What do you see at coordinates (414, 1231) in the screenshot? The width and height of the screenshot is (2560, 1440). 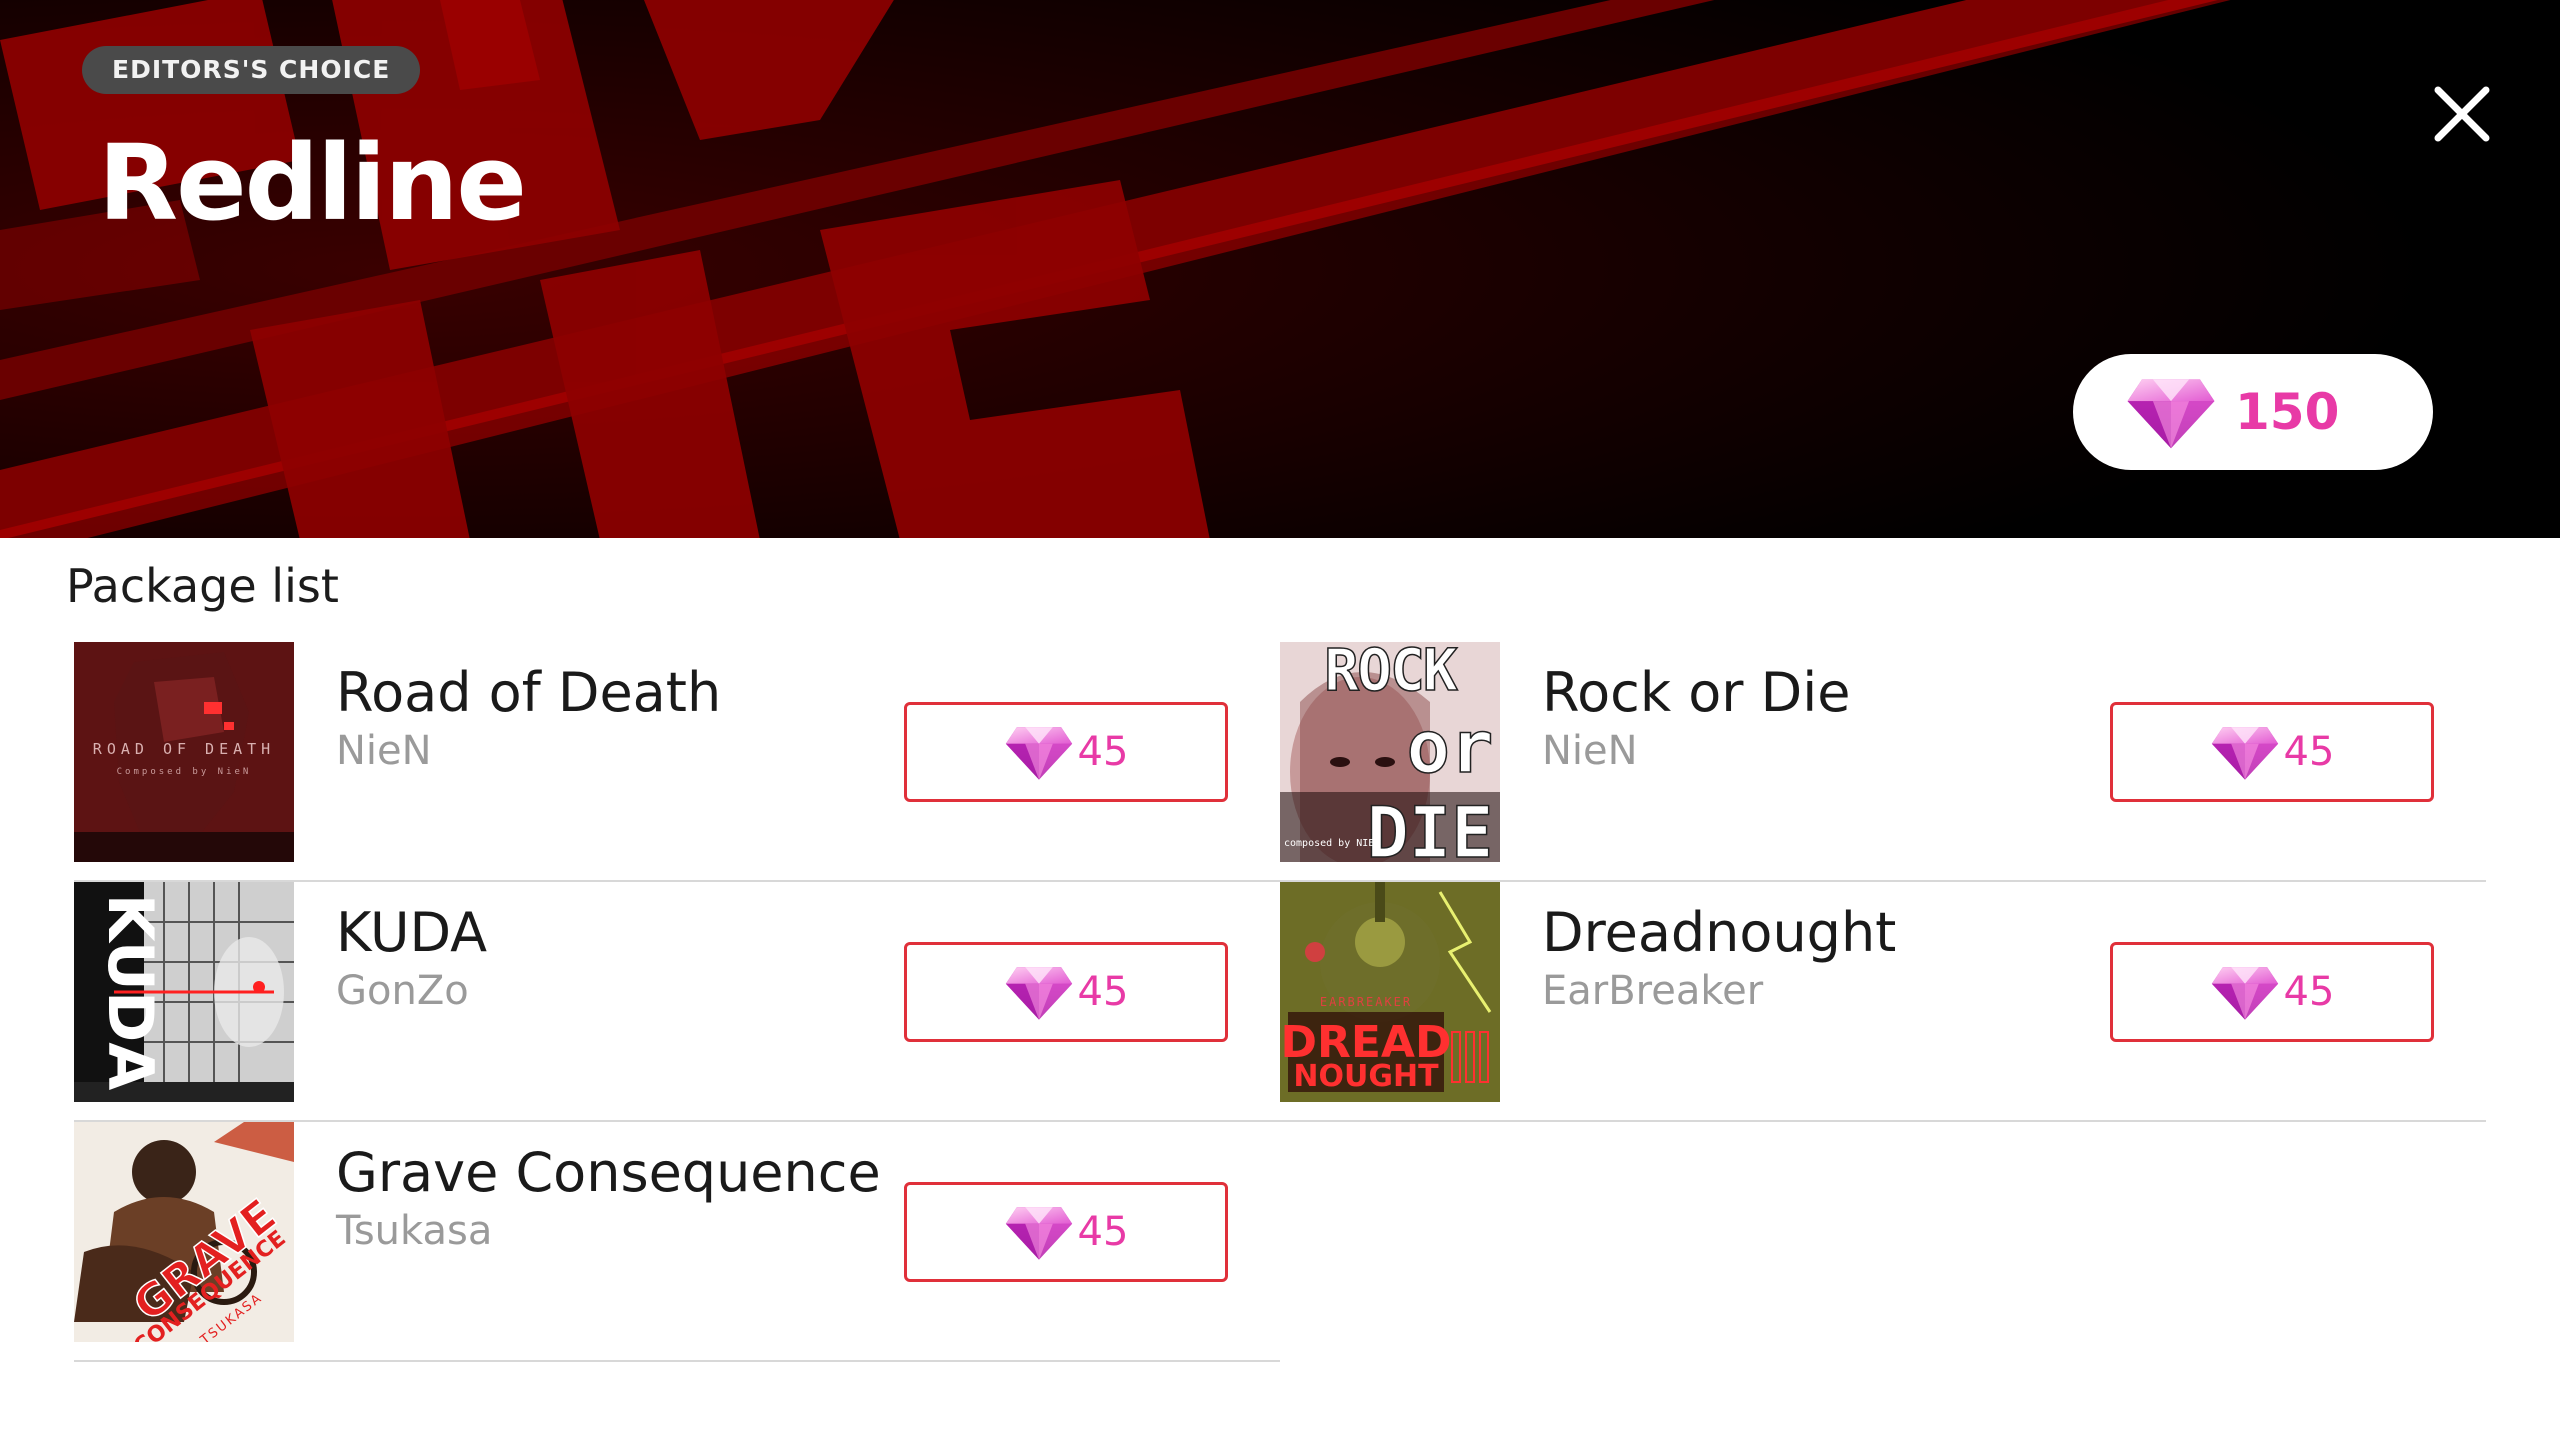 I see `song-artist: Tsukasa` at bounding box center [414, 1231].